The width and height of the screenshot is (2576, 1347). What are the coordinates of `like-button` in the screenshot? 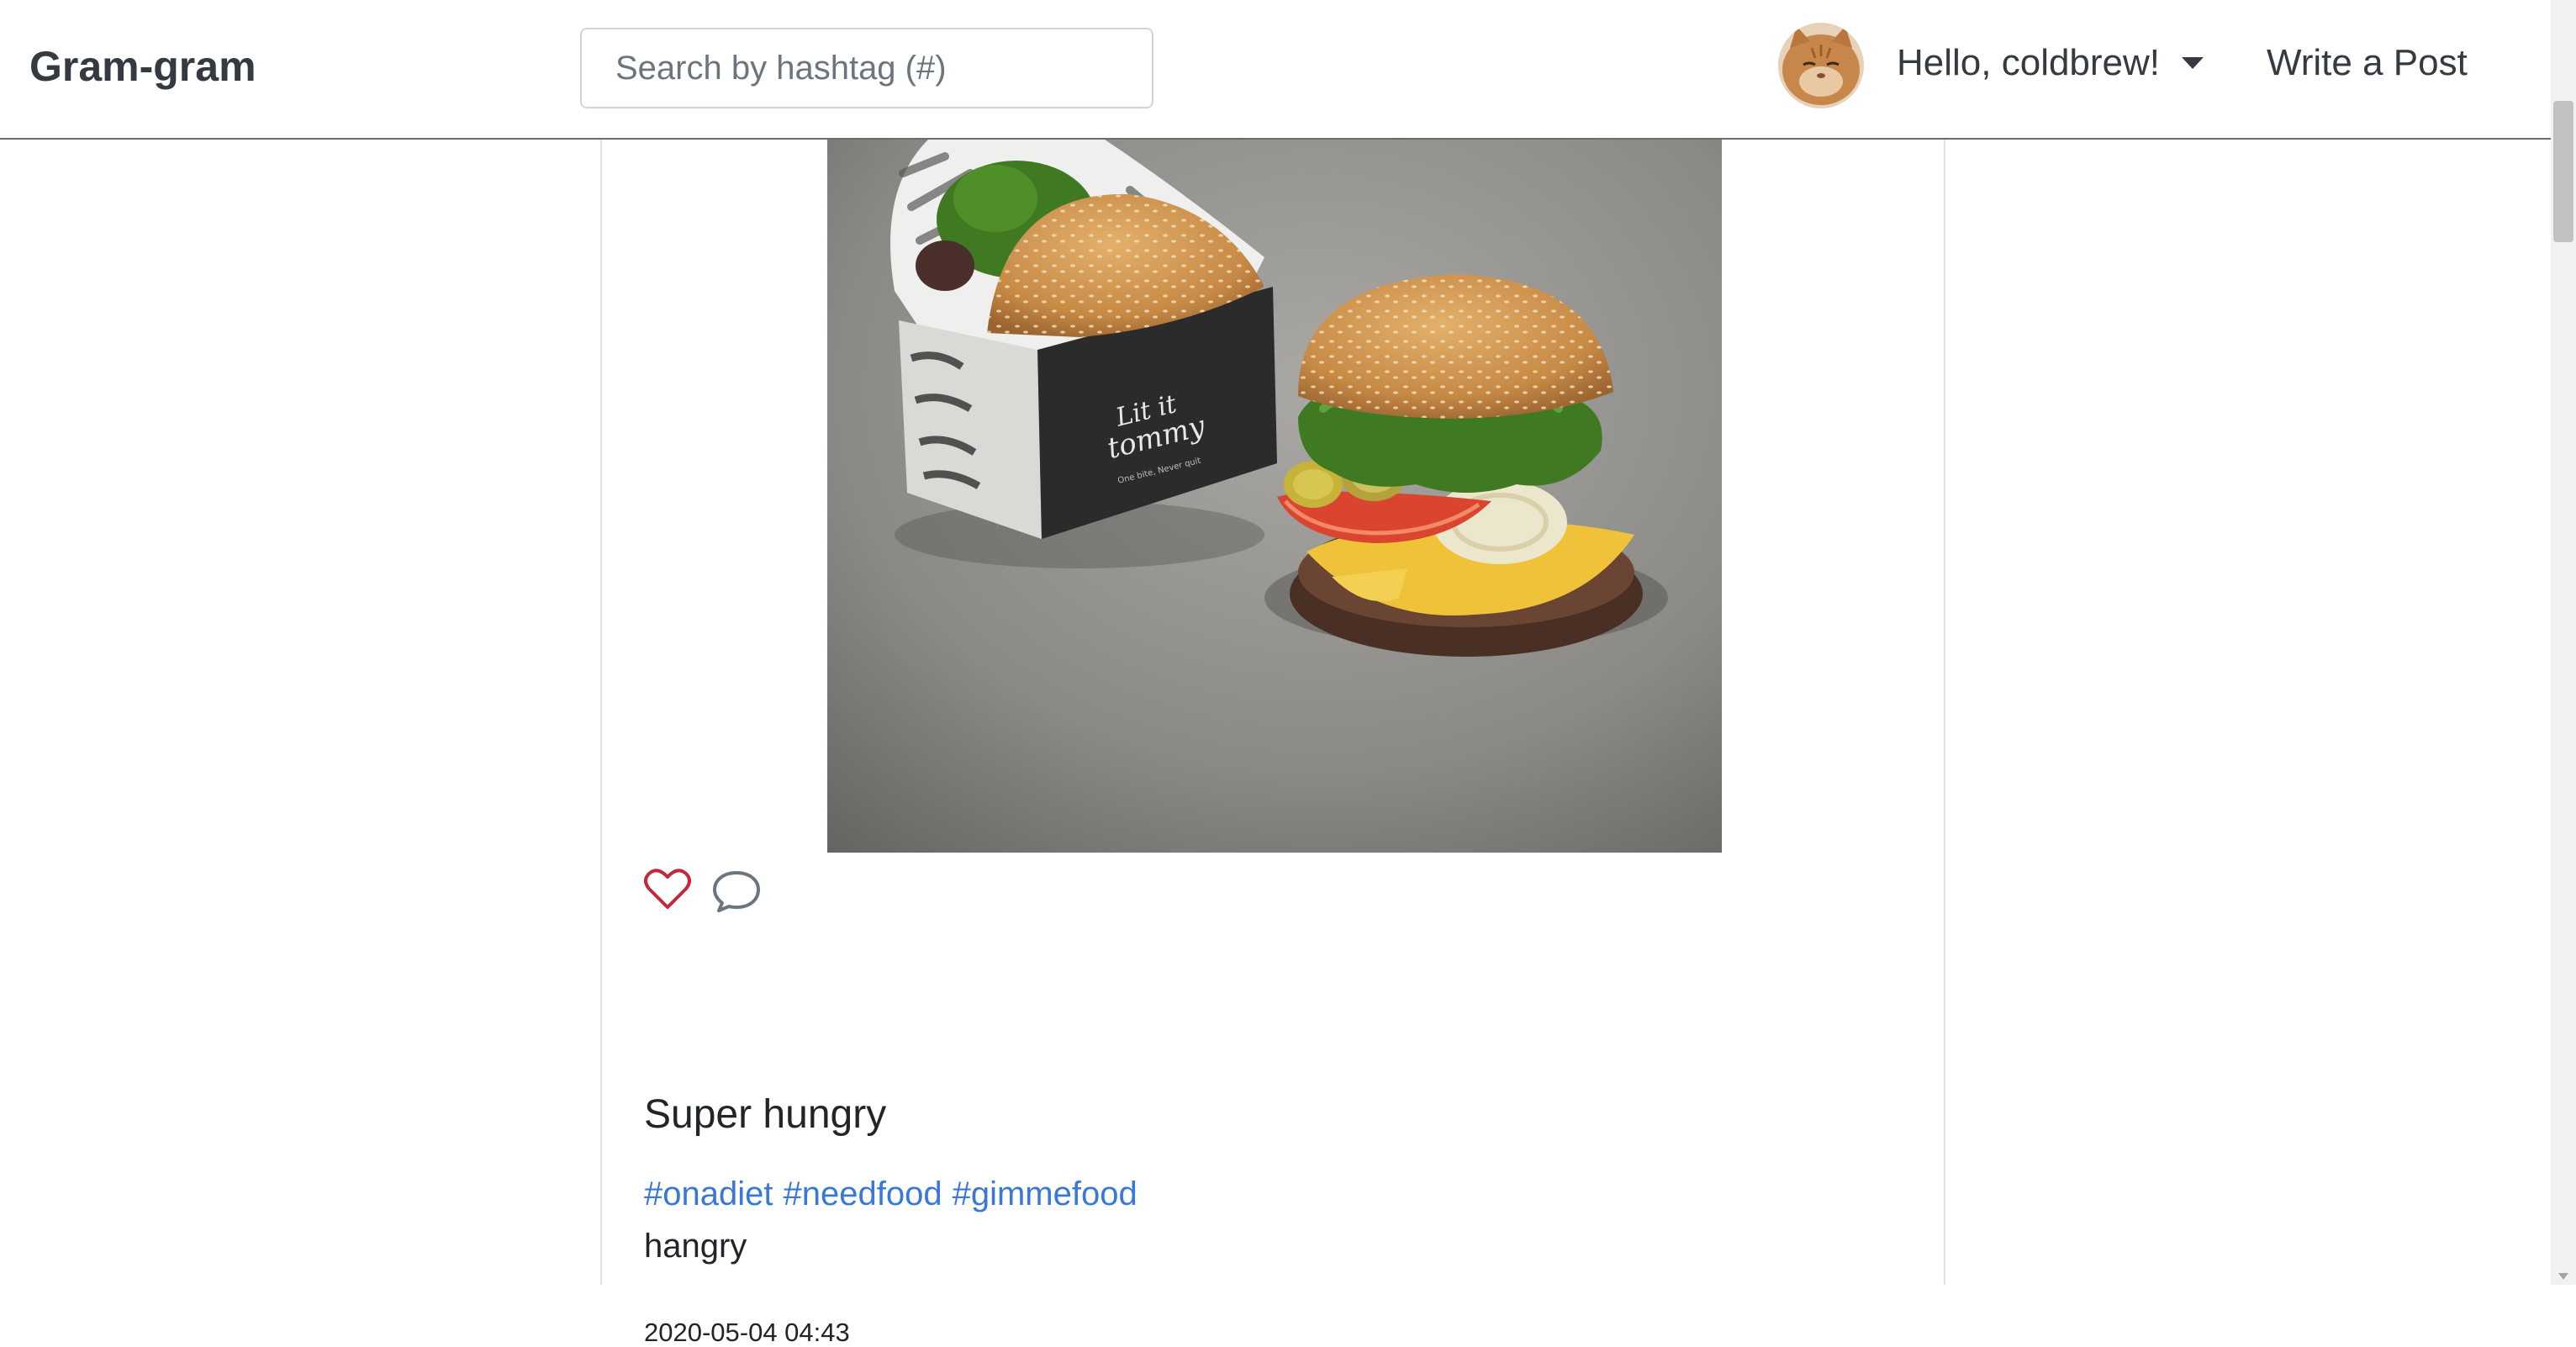 It's located at (667, 891).